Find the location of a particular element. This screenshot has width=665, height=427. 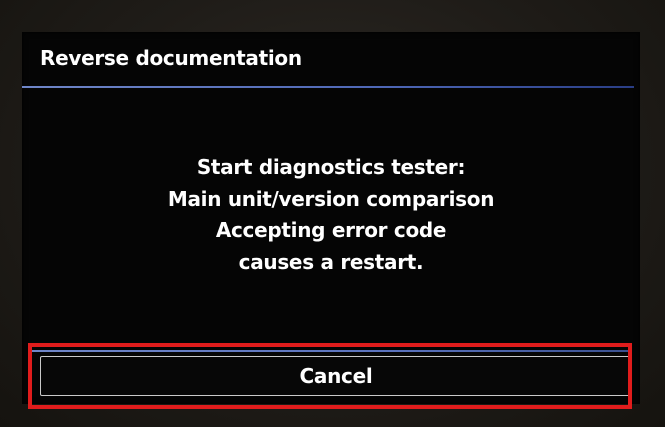

message-line: causes a restart. is located at coordinates (331, 261).